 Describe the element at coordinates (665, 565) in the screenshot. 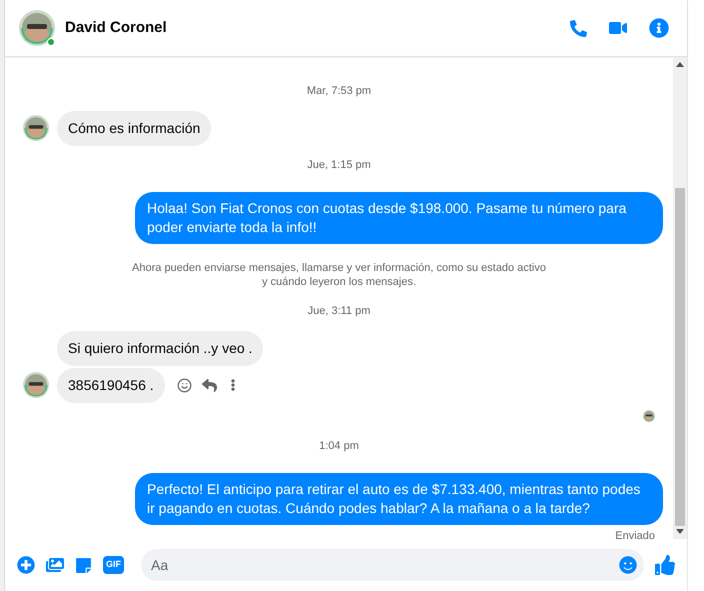

I see `like-icon` at that location.